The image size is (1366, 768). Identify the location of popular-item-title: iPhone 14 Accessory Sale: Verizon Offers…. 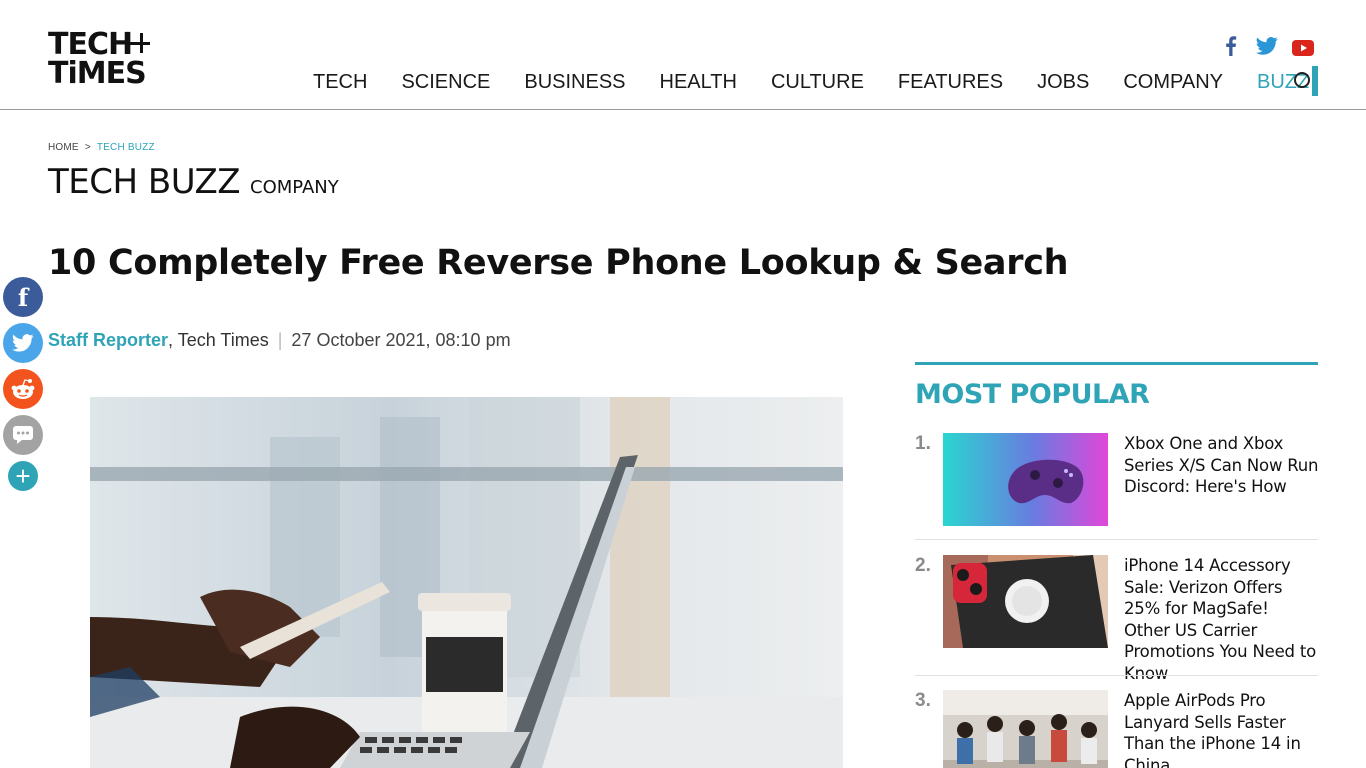
(1221, 619).